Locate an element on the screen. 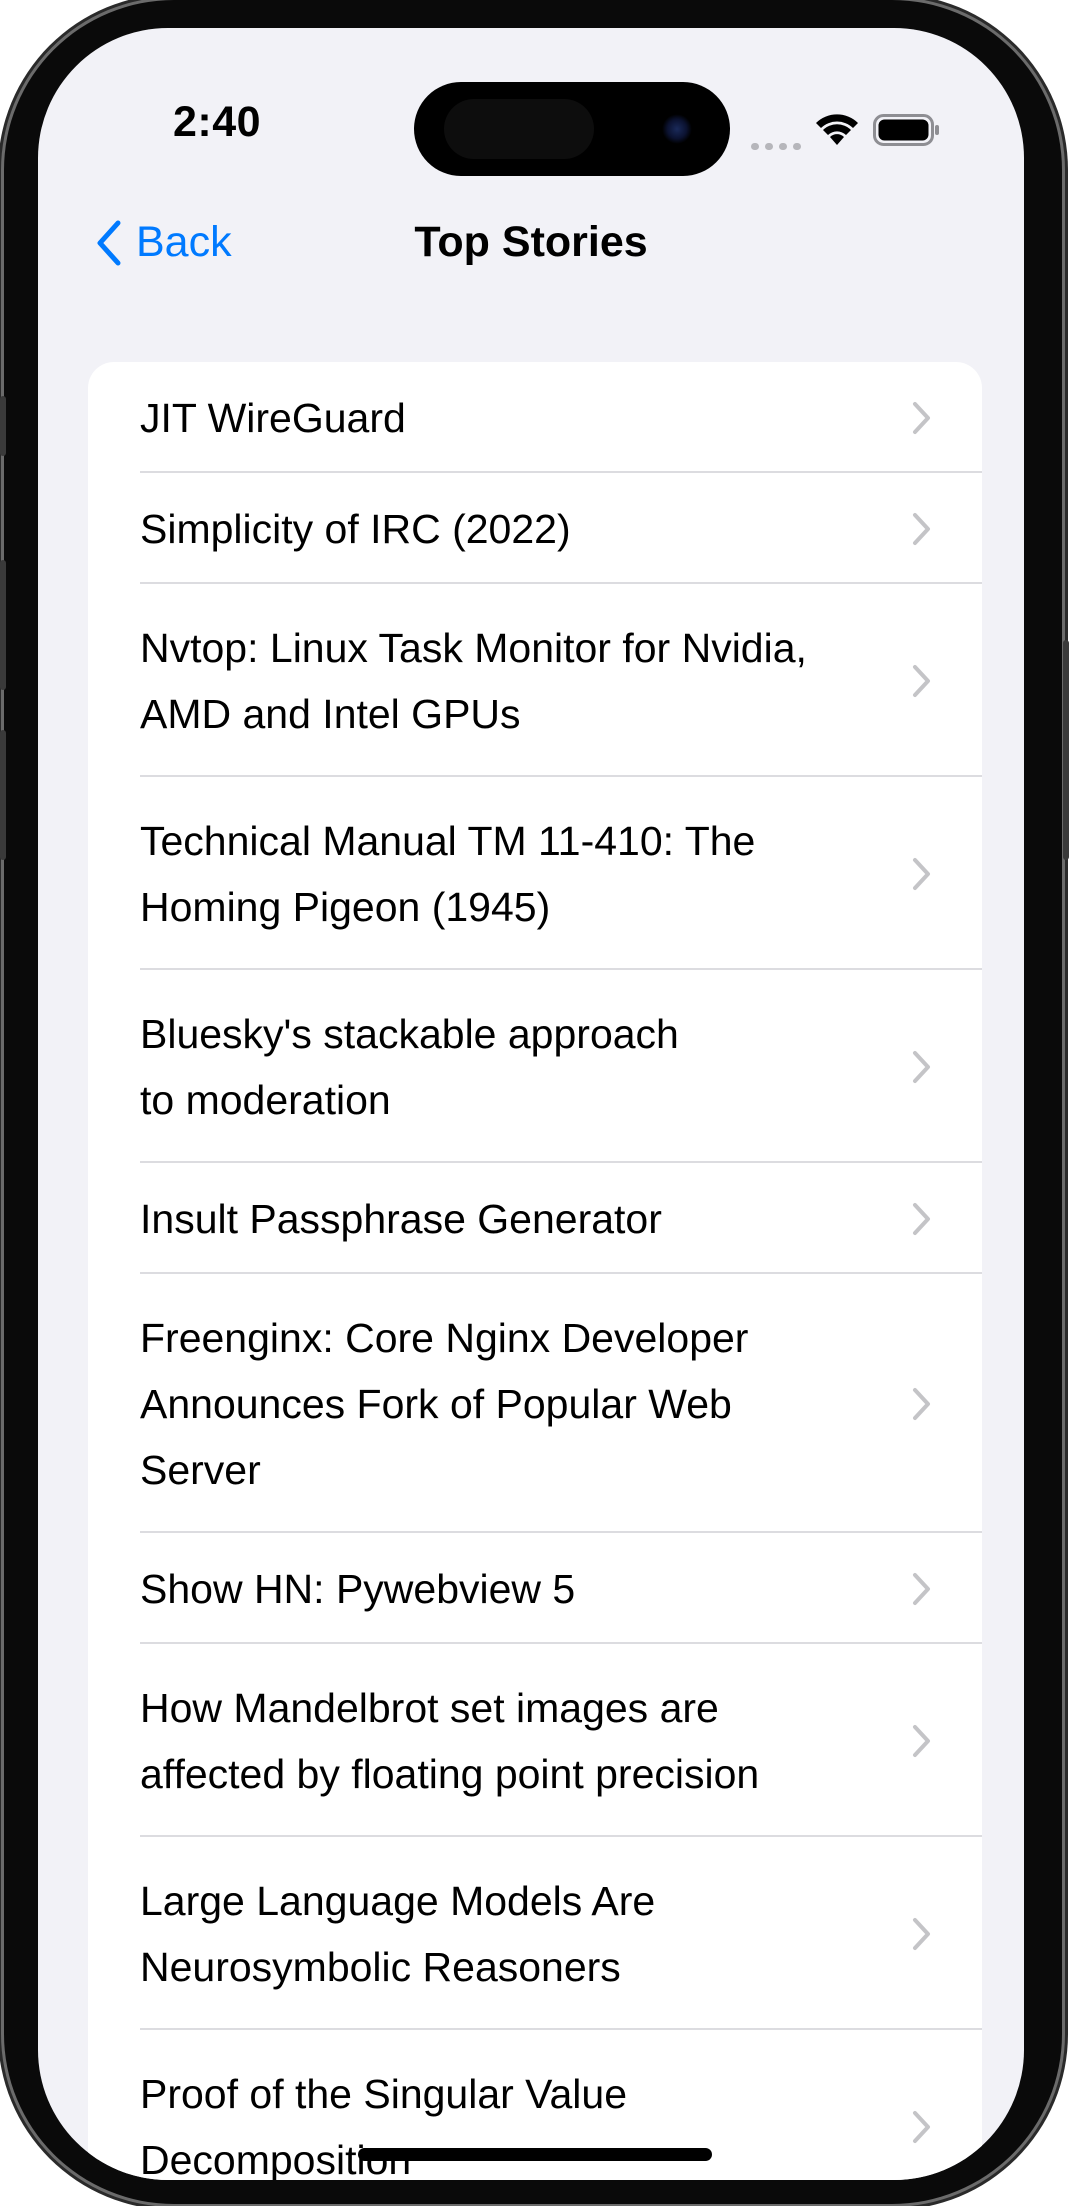 Image resolution: width=1069 pixels, height=2206 pixels. home-indicator is located at coordinates (535, 2154).